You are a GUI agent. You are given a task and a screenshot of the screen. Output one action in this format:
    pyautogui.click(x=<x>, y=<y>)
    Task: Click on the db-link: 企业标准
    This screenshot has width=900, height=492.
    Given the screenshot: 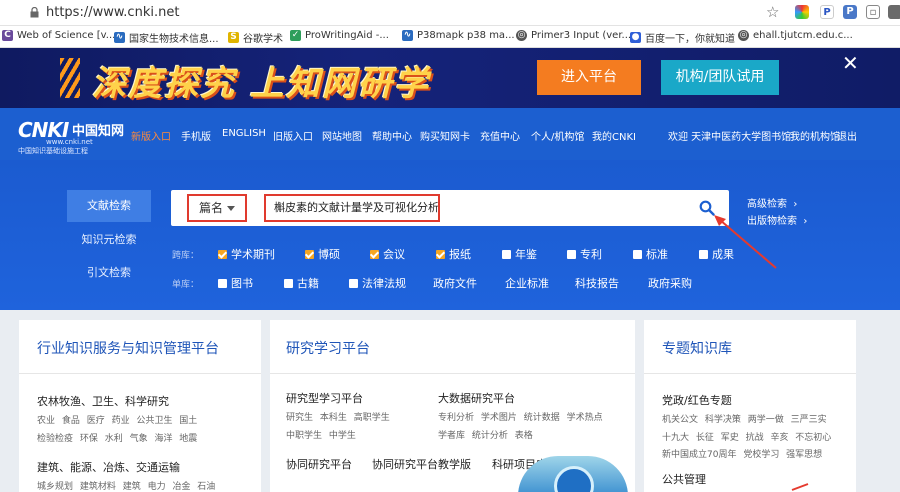 What is the action you would take?
    pyautogui.click(x=527, y=283)
    